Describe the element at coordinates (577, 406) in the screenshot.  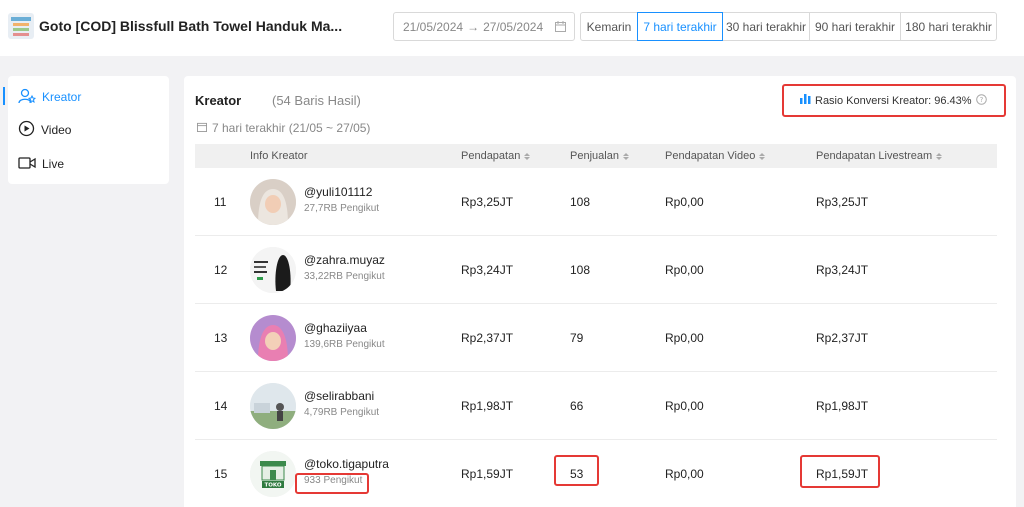
I see `sales: 66` at that location.